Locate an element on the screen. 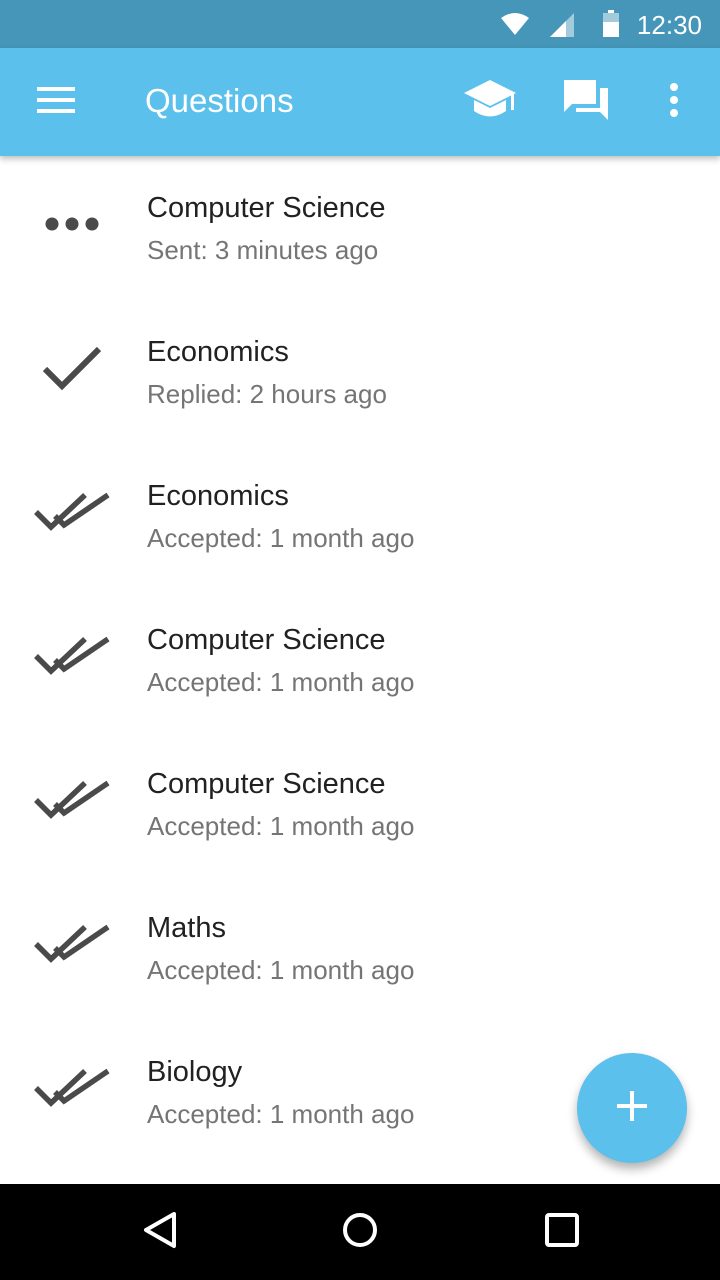 This screenshot has height=1280, width=720. plus-icon is located at coordinates (632, 1108).